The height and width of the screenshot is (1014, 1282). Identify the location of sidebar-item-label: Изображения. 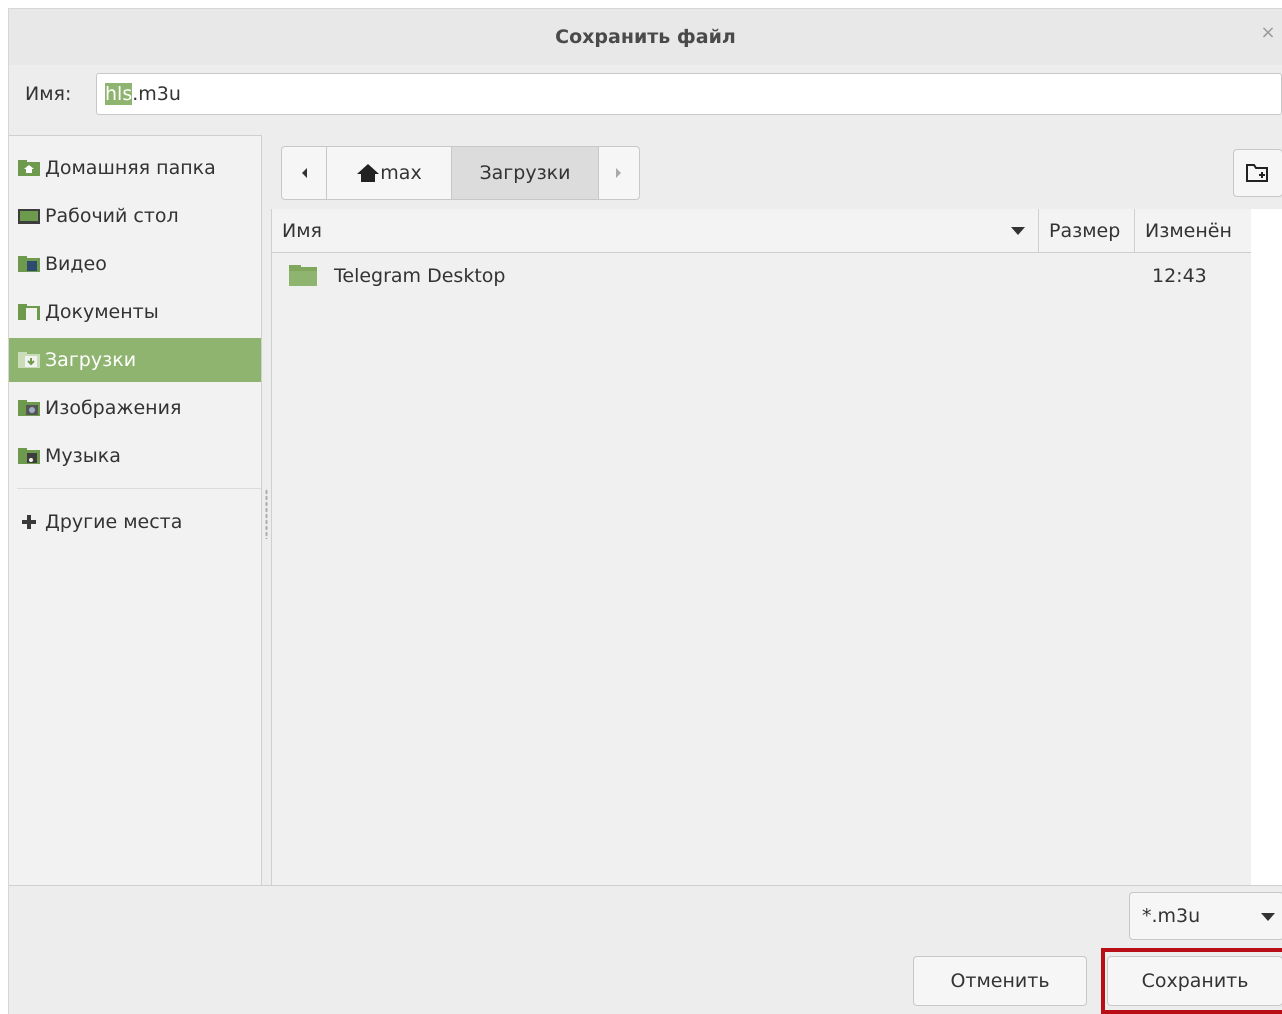
(113, 408).